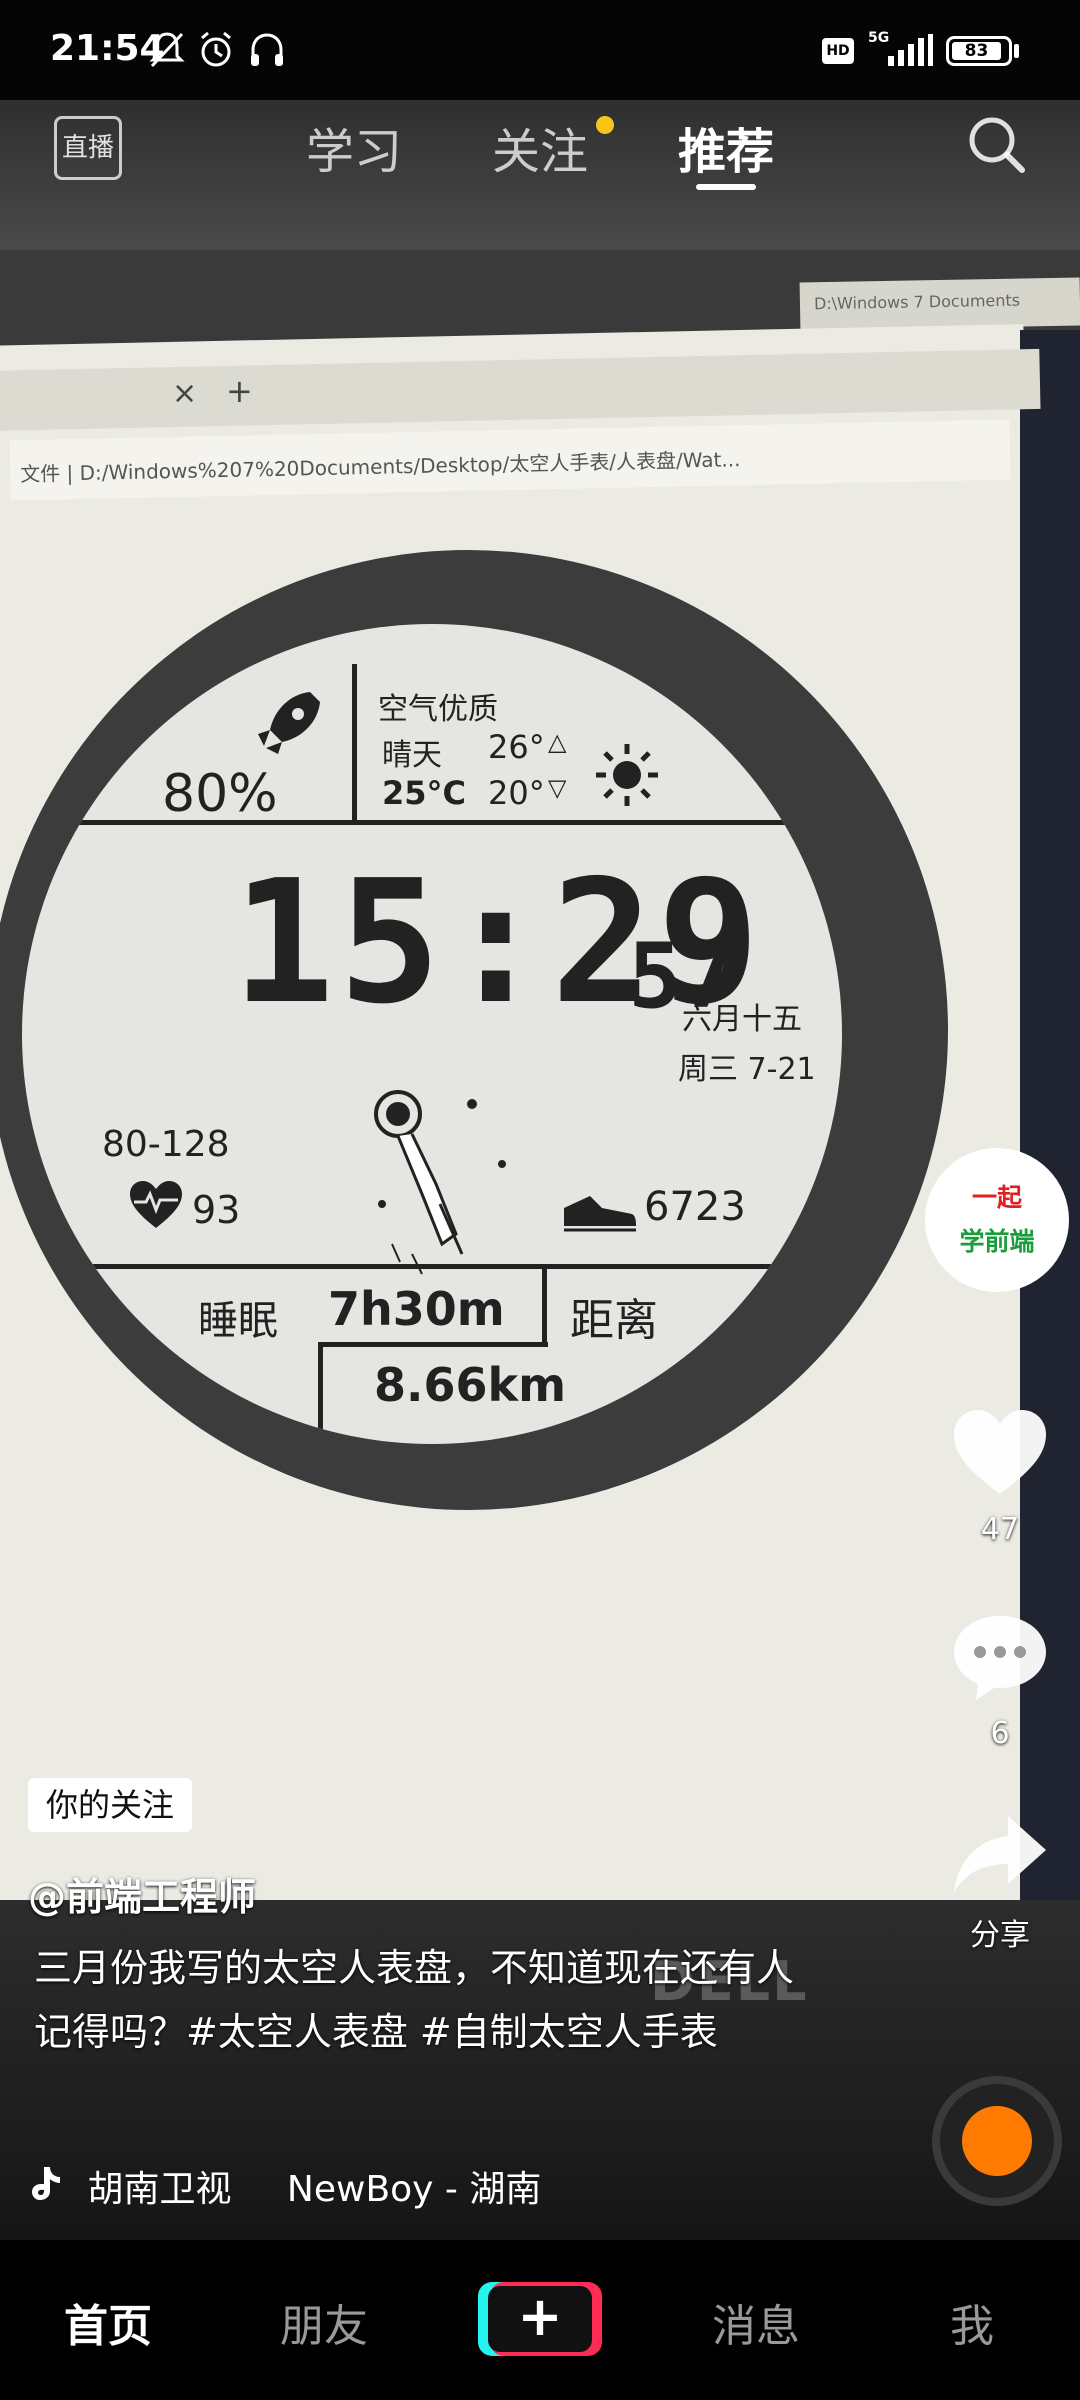 This screenshot has width=1080, height=2400. I want to click on comment-button: 6, so click(1000, 1681).